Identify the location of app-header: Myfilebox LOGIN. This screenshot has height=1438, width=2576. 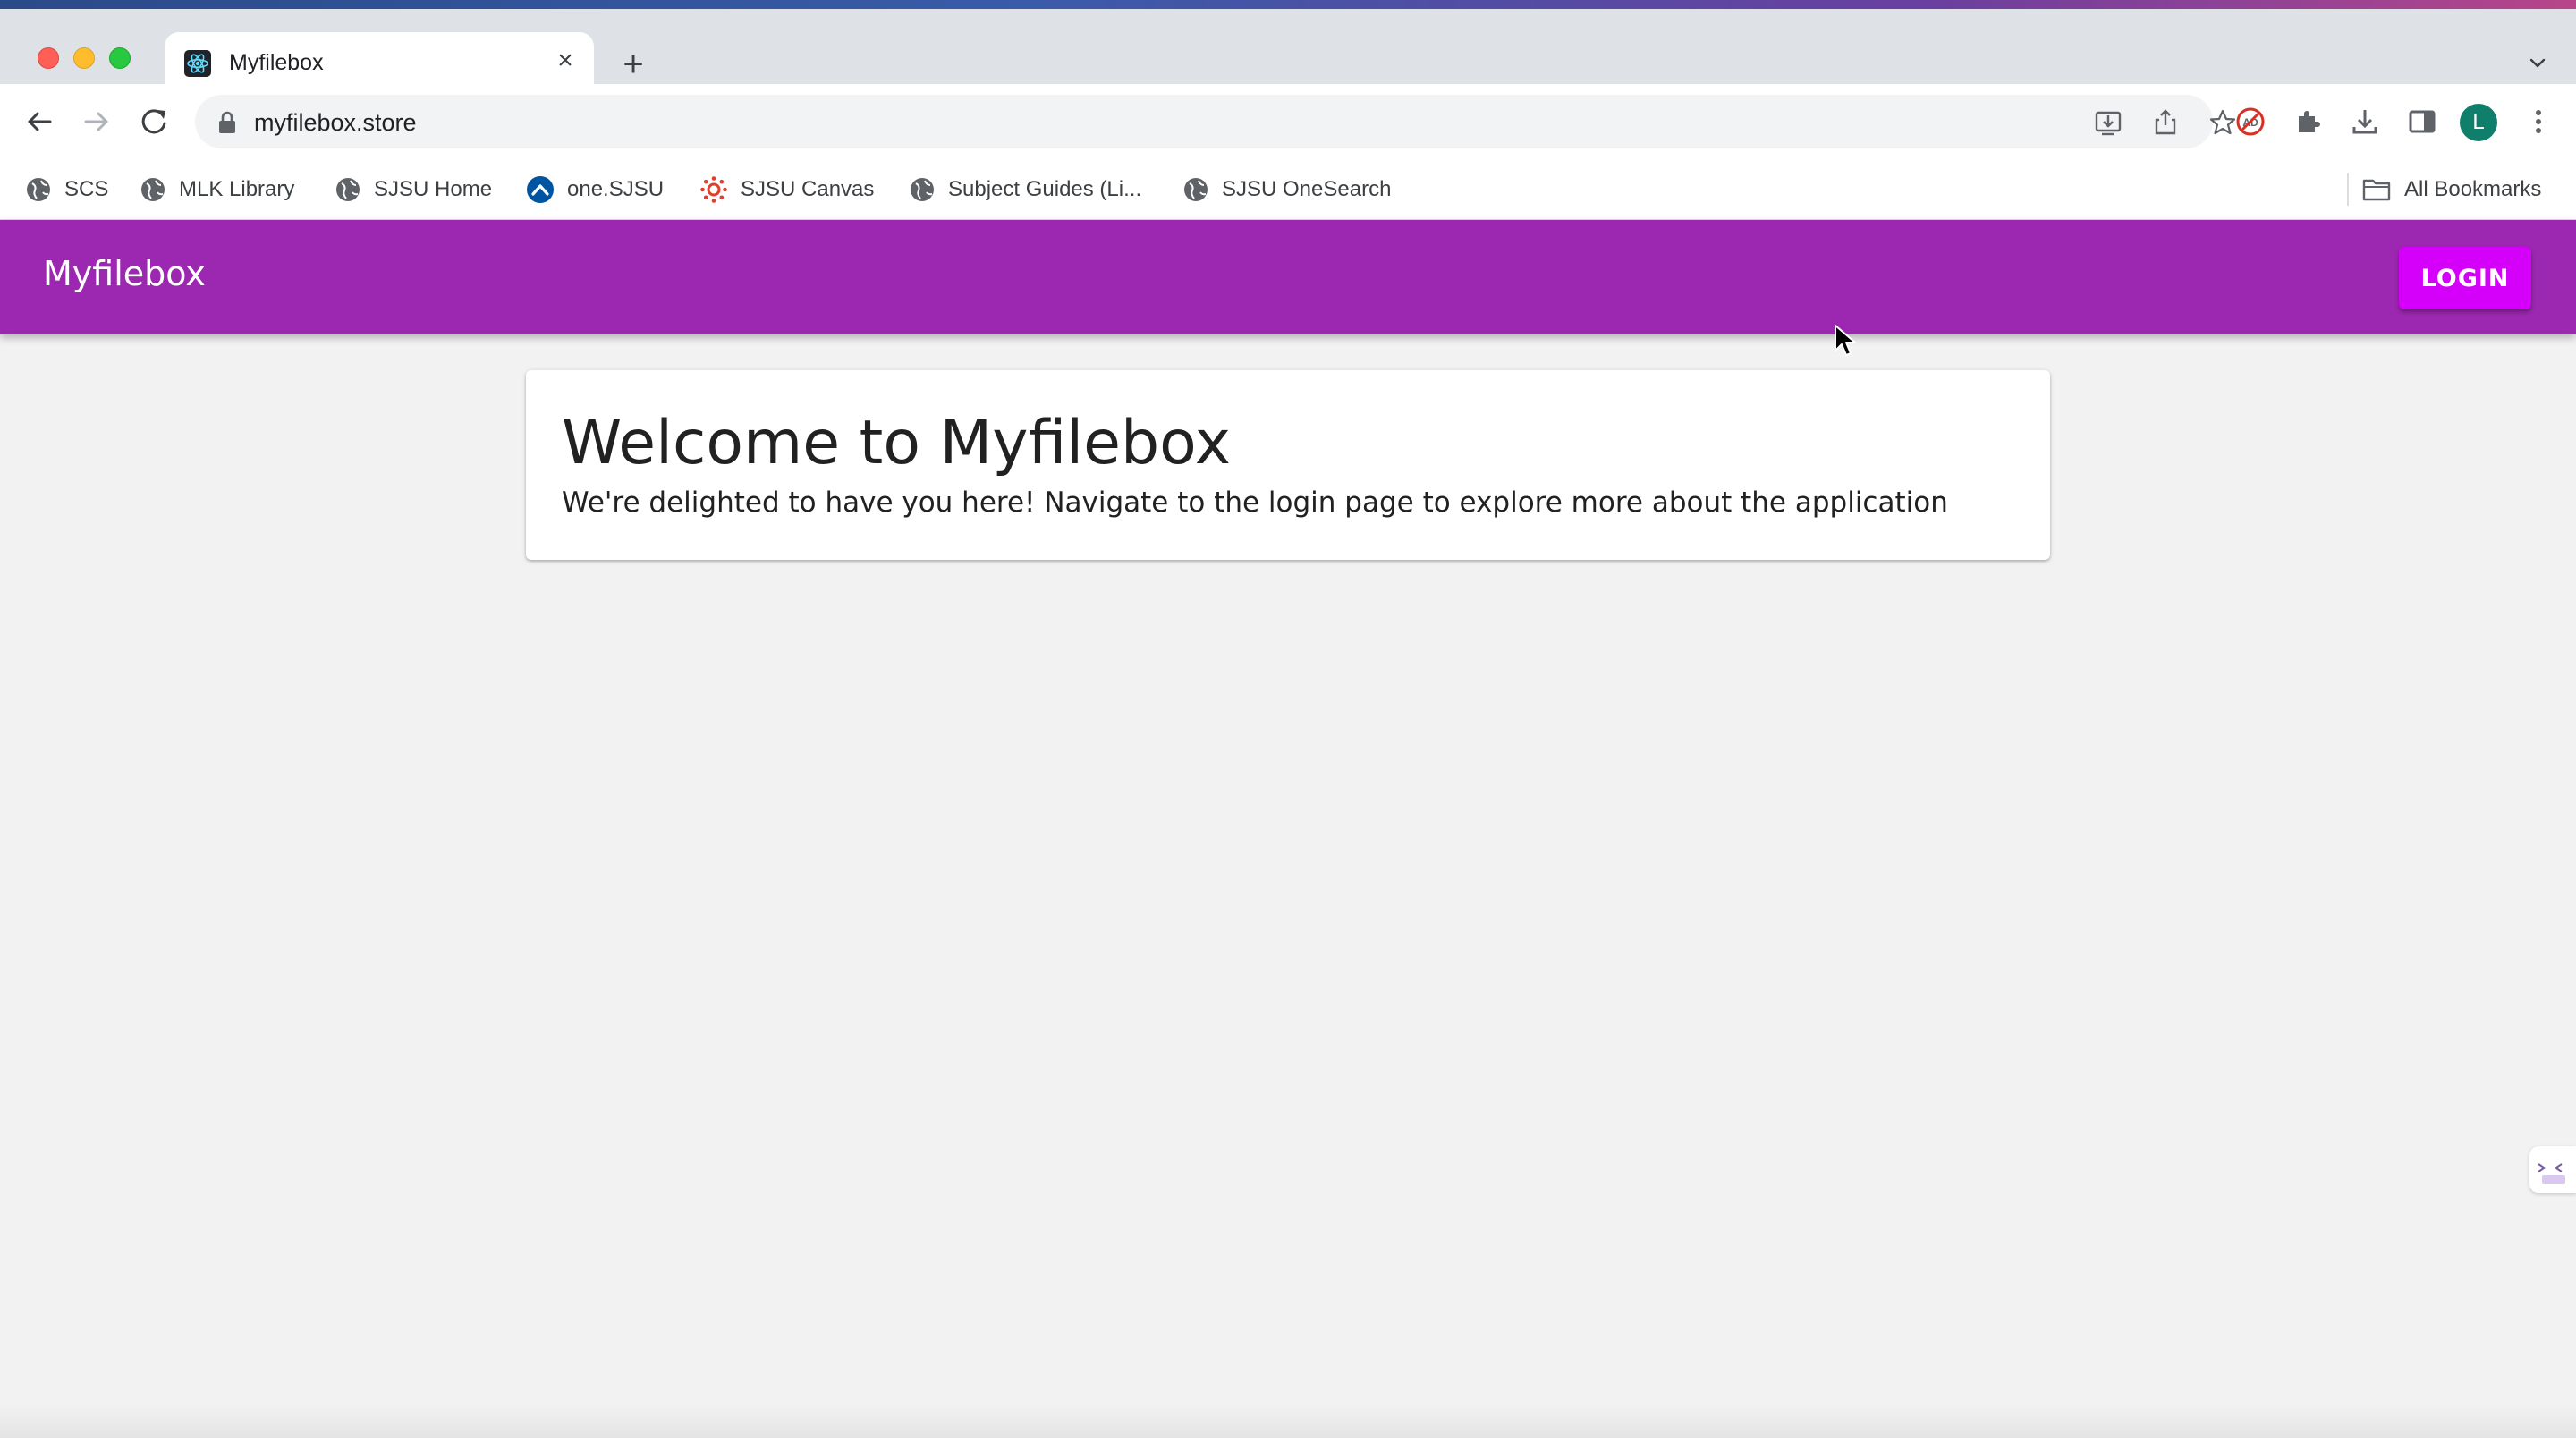
(1288, 277).